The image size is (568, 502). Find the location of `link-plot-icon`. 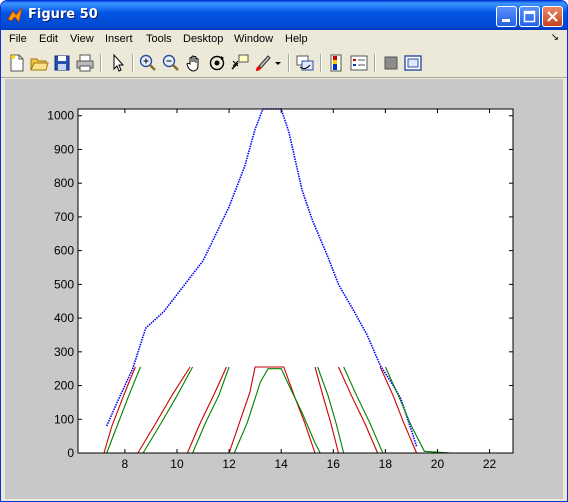

link-plot-icon is located at coordinates (305, 63).